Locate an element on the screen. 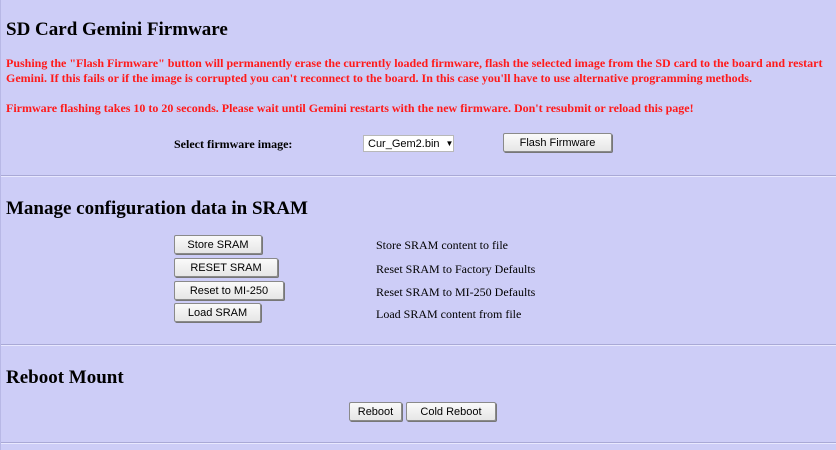  reset-mi250-button: Reset to MI-250 is located at coordinates (229, 290).